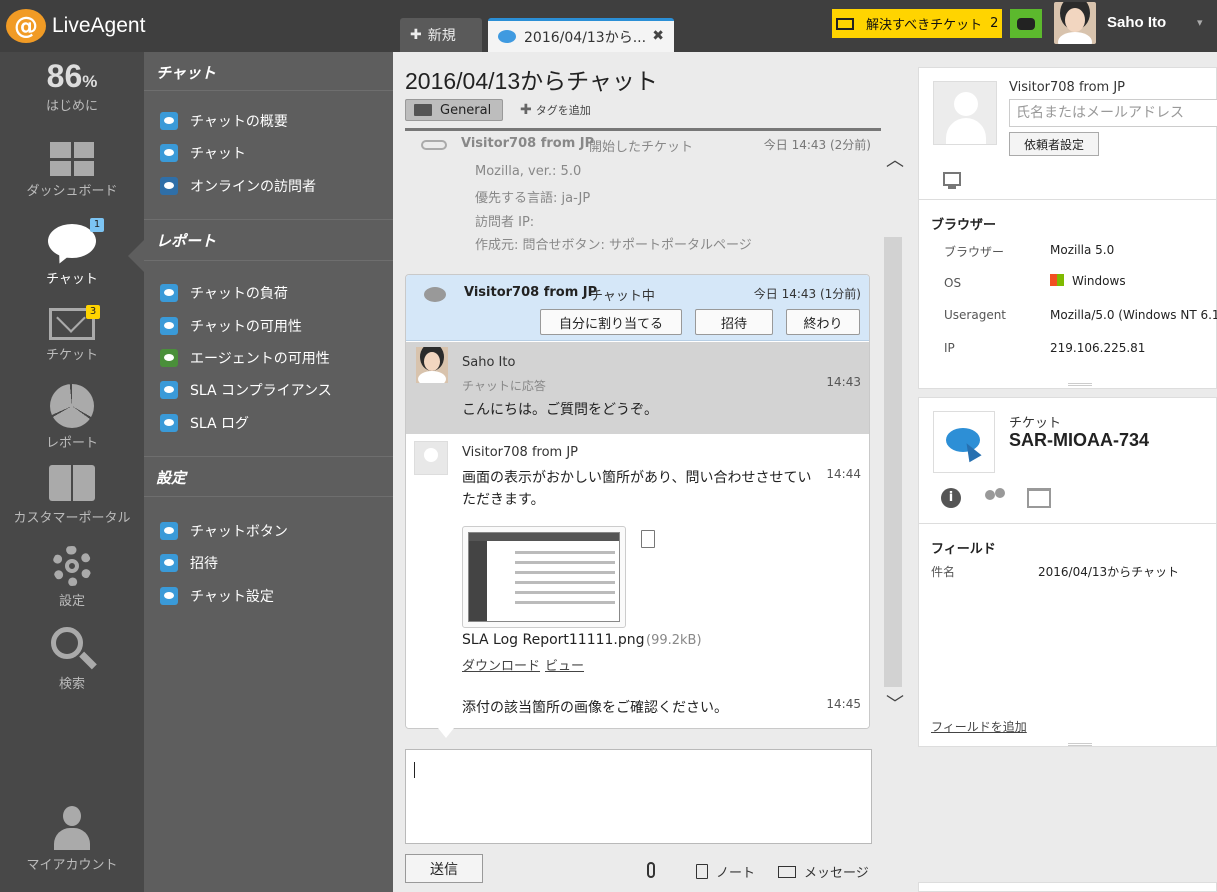 The width and height of the screenshot is (1217, 892). What do you see at coordinates (734, 322) in the screenshot?
I see `invite-button: 招待` at bounding box center [734, 322].